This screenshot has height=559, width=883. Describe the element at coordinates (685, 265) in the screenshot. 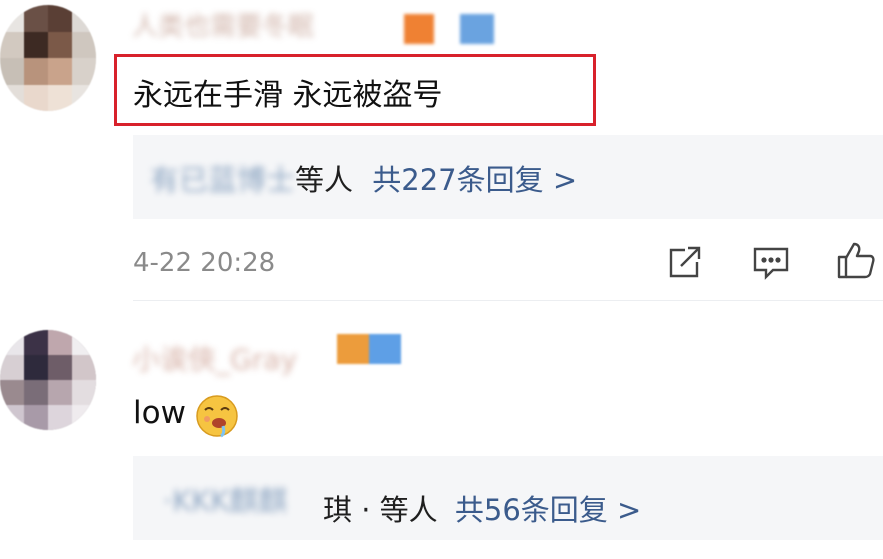

I see `share-icon` at that location.